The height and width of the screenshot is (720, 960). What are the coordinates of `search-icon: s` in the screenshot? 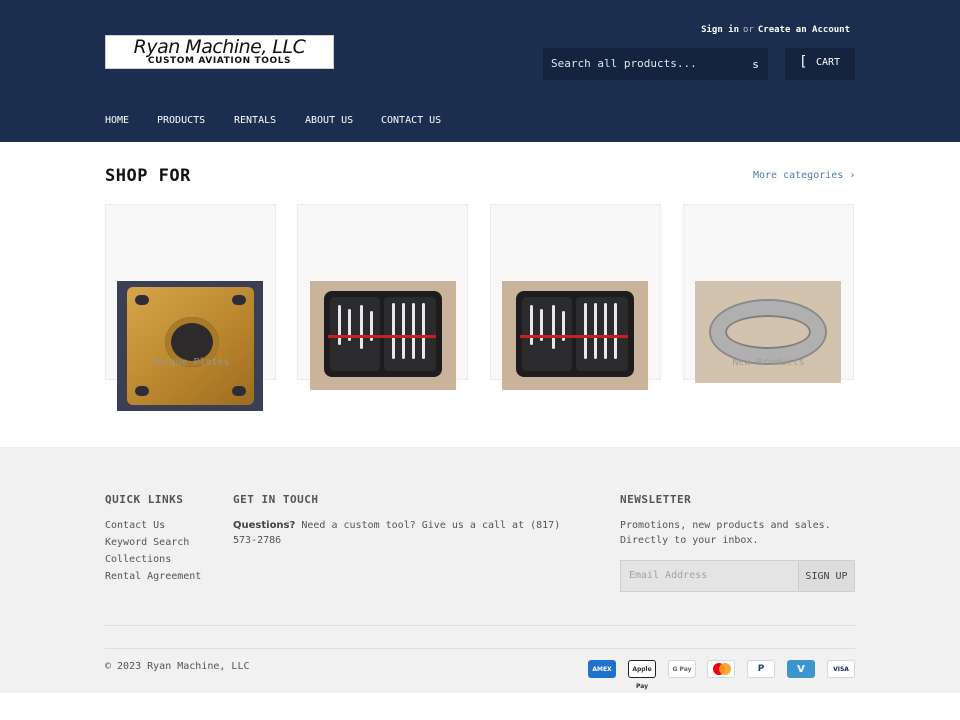 It's located at (755, 64).